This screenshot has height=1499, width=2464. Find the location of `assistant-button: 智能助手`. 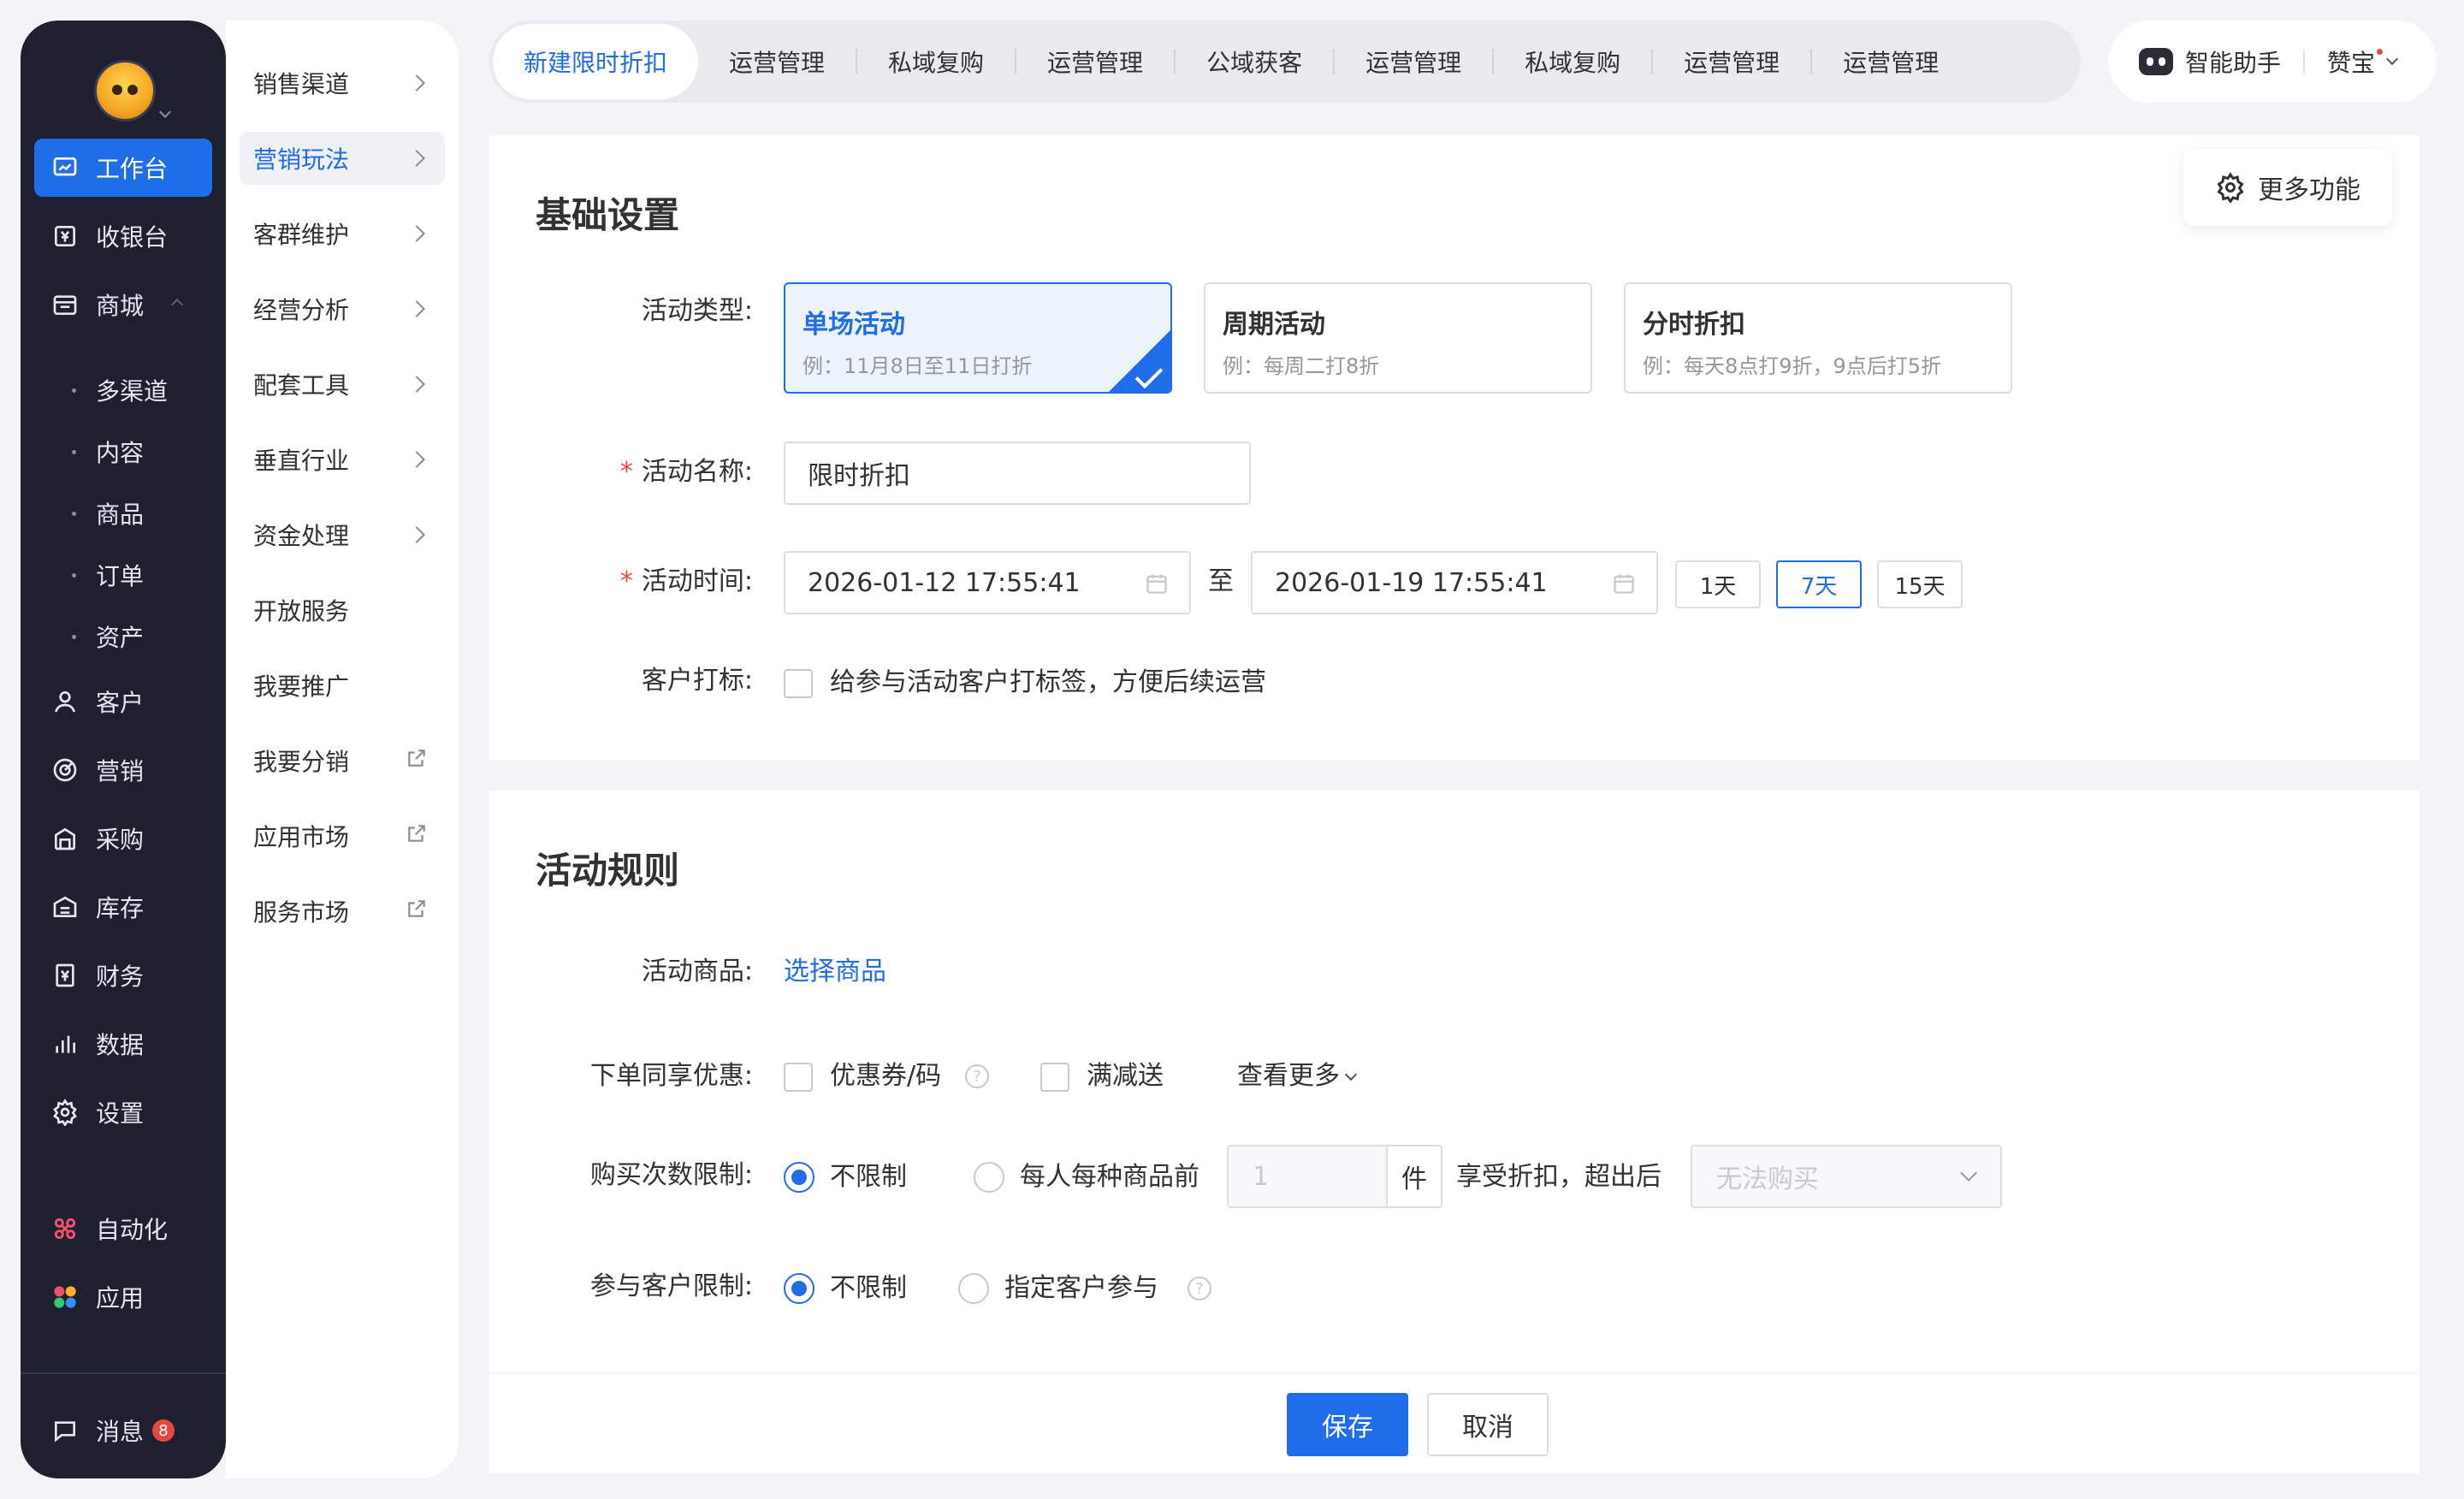

assistant-button: 智能助手 is located at coordinates (2233, 61).